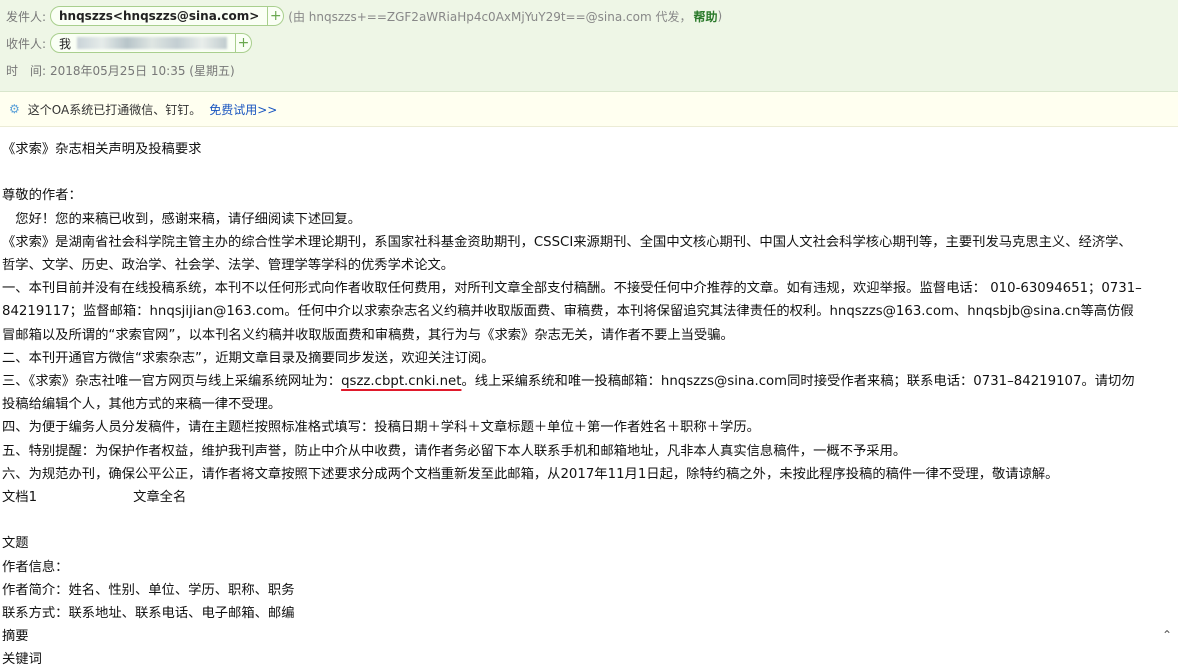 The height and width of the screenshot is (672, 1178). What do you see at coordinates (172, 382) in the screenshot?
I see `clause-3-pre: 三、《求索》杂志社唯一官方网页与线上采编系统网址为：` at bounding box center [172, 382].